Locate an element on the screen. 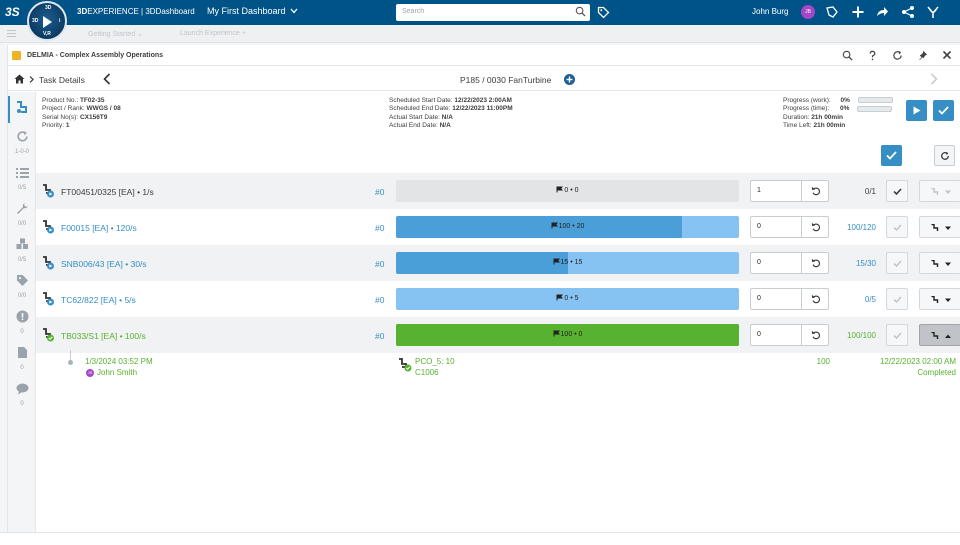  compass-button: 3D 3D i V,R is located at coordinates (47, 21).